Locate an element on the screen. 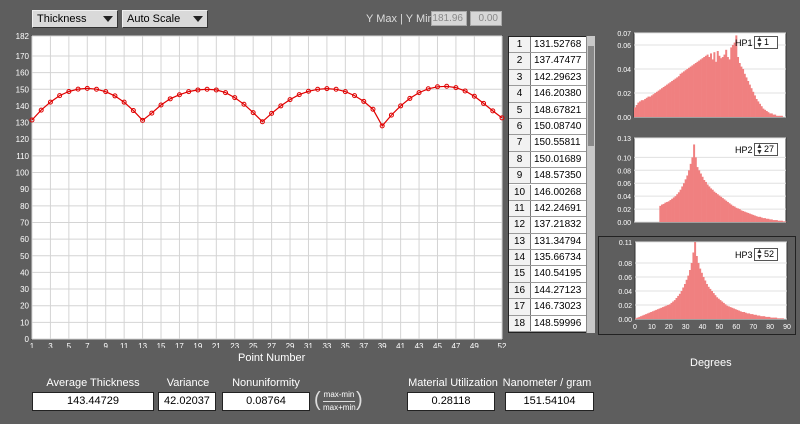  list-item-index: 15 is located at coordinates (520, 274).